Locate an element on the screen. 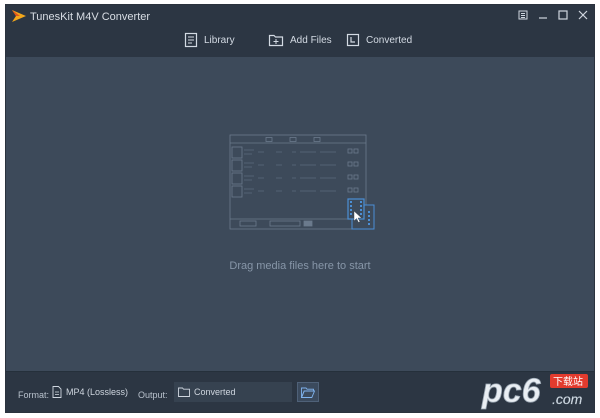 The height and width of the screenshot is (418, 600). nav-converted-label: Converted is located at coordinates (389, 40).